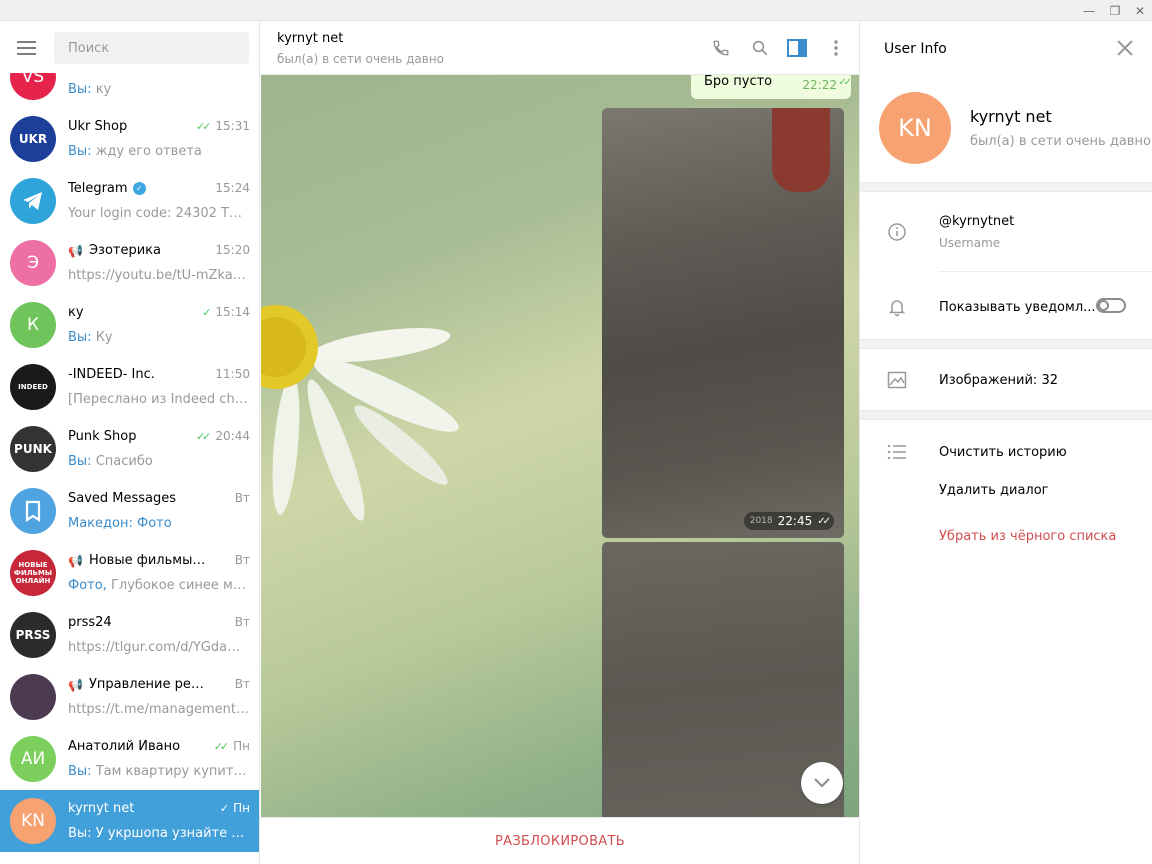 The height and width of the screenshot is (864, 1152). I want to click on info-title: User Info, so click(915, 49).